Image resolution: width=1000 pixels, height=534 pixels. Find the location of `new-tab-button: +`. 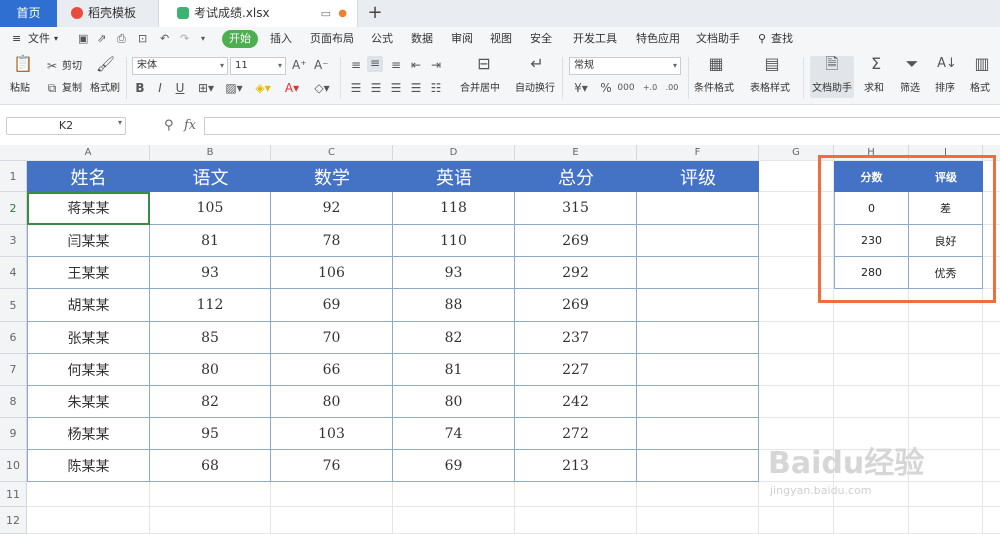

new-tab-button: + is located at coordinates (375, 13).